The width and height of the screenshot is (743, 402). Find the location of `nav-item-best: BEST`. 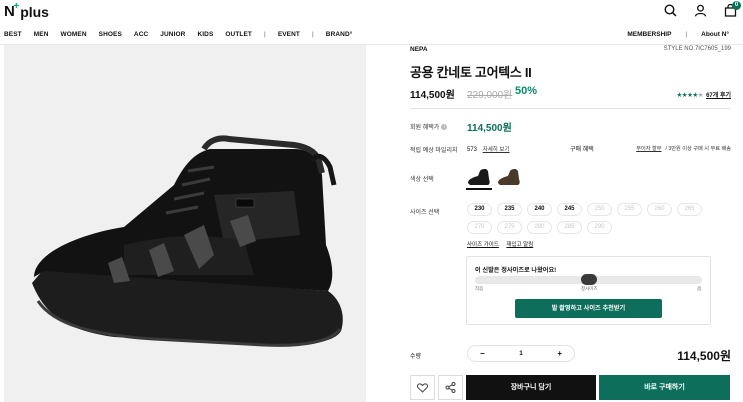

nav-item-best: BEST is located at coordinates (13, 34).